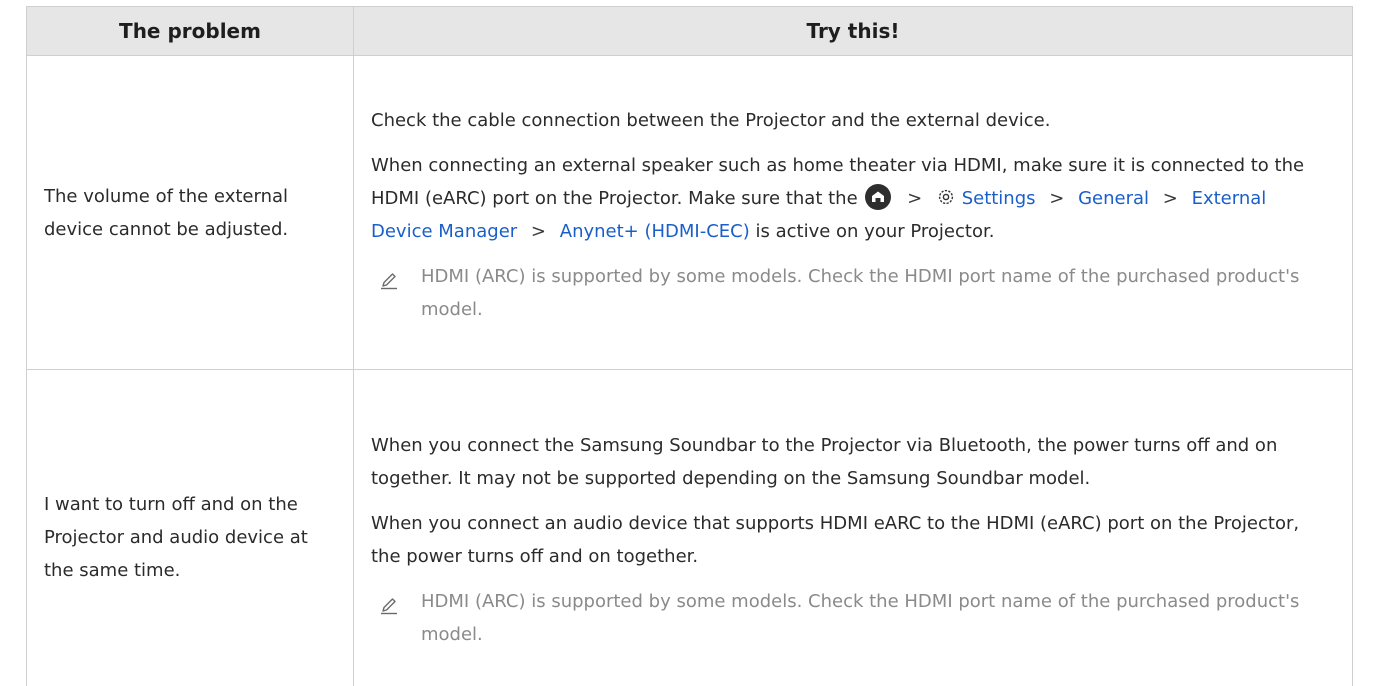 The image size is (1375, 686). What do you see at coordinates (853, 31) in the screenshot?
I see `header-solution: Try this!` at bounding box center [853, 31].